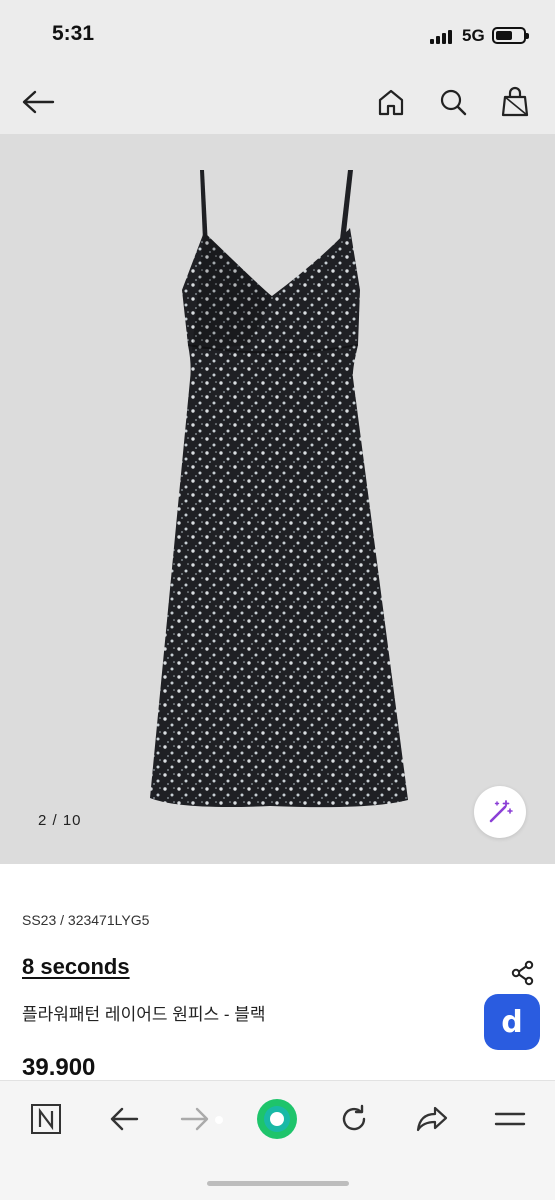  I want to click on share-button, so click(523, 973).